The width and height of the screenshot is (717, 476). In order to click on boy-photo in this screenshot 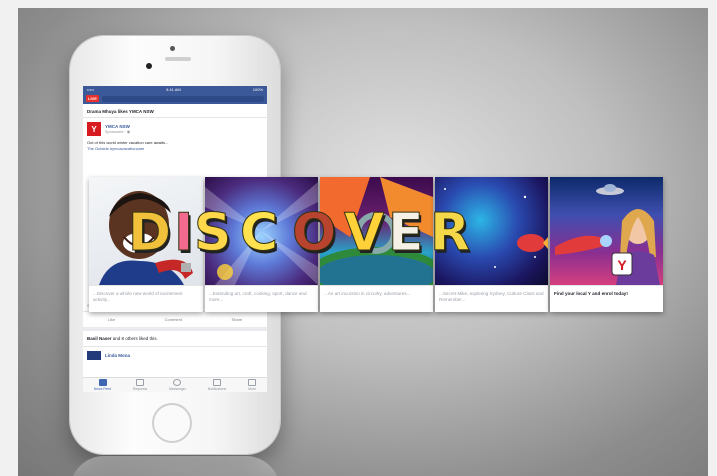, I will do `click(146, 231)`.